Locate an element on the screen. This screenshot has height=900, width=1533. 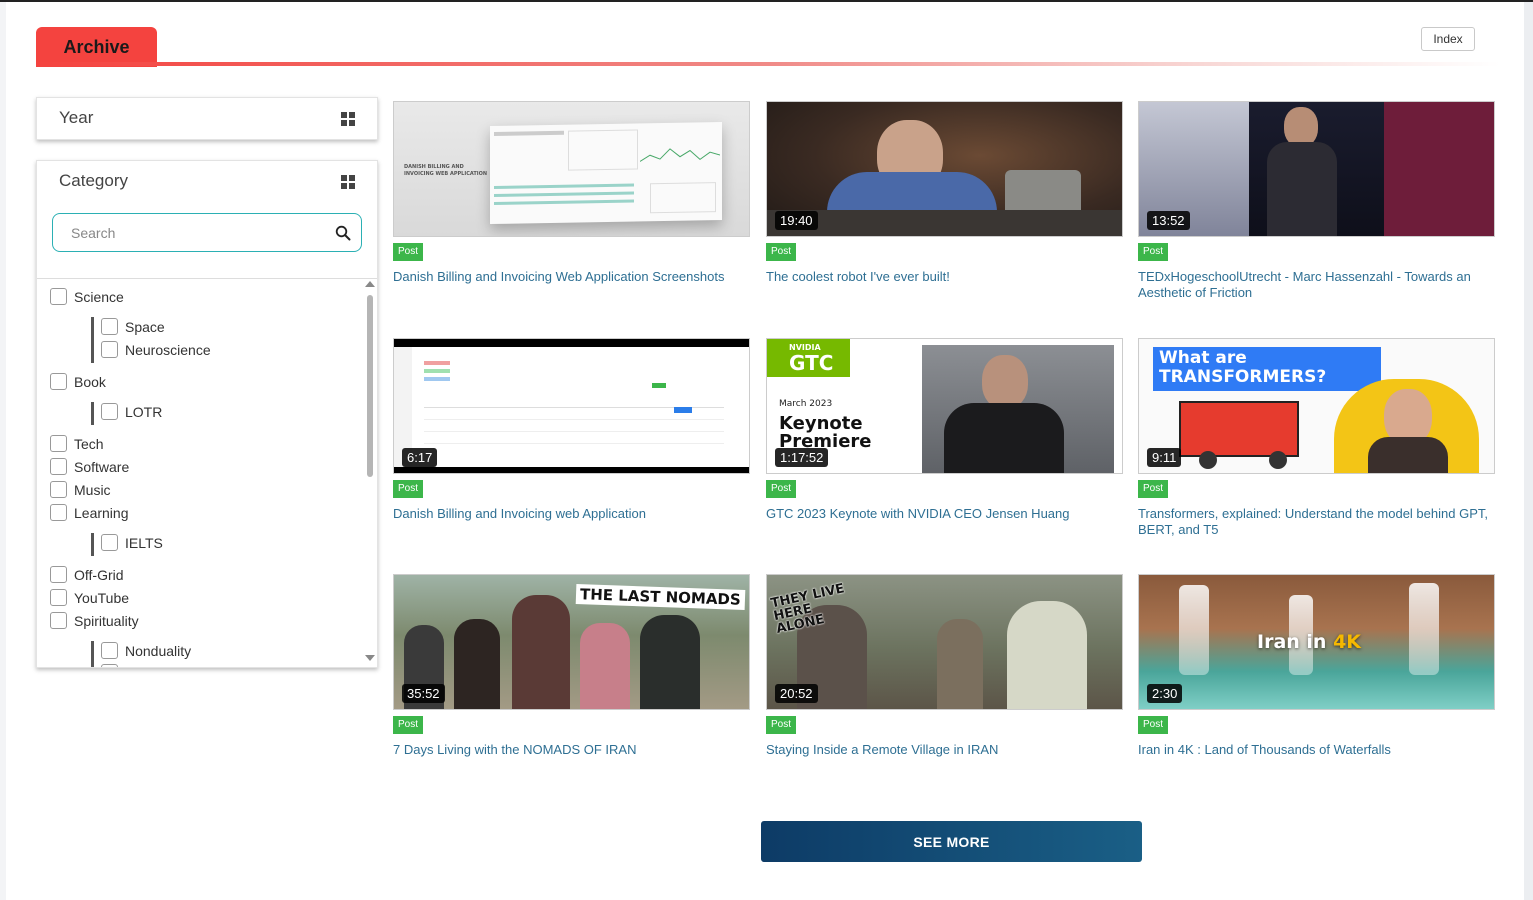
category-label: Software is located at coordinates (102, 466).